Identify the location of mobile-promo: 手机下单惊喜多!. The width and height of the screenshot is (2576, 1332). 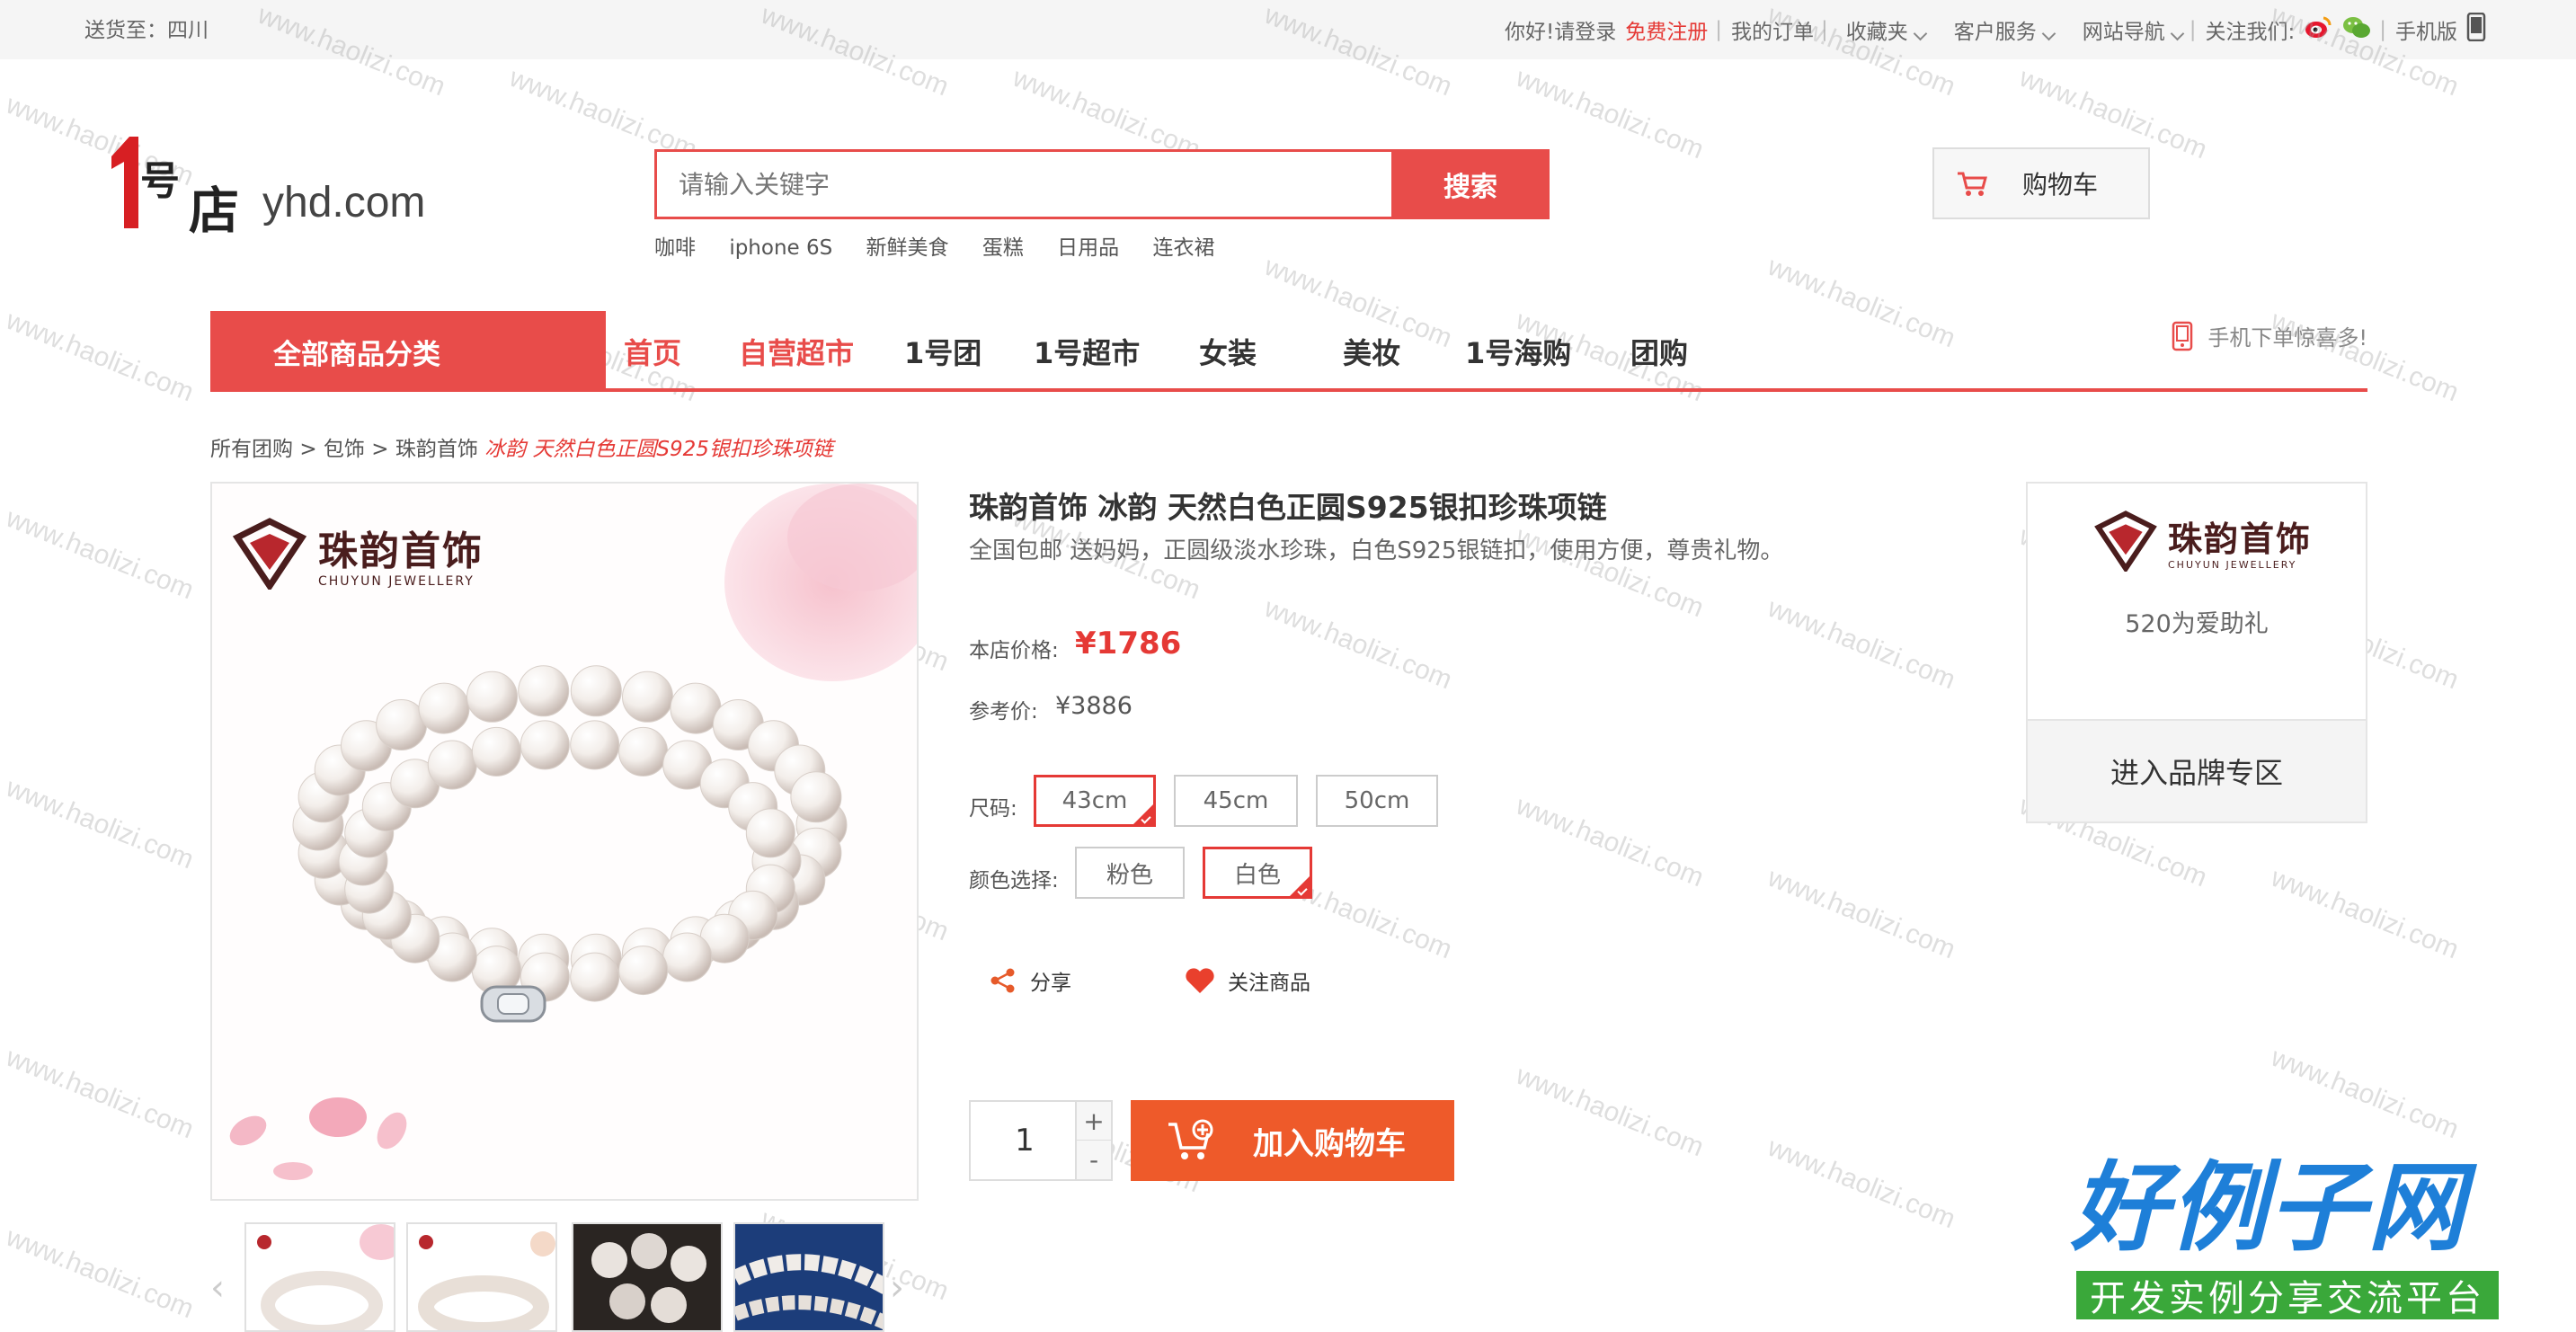
(2269, 335).